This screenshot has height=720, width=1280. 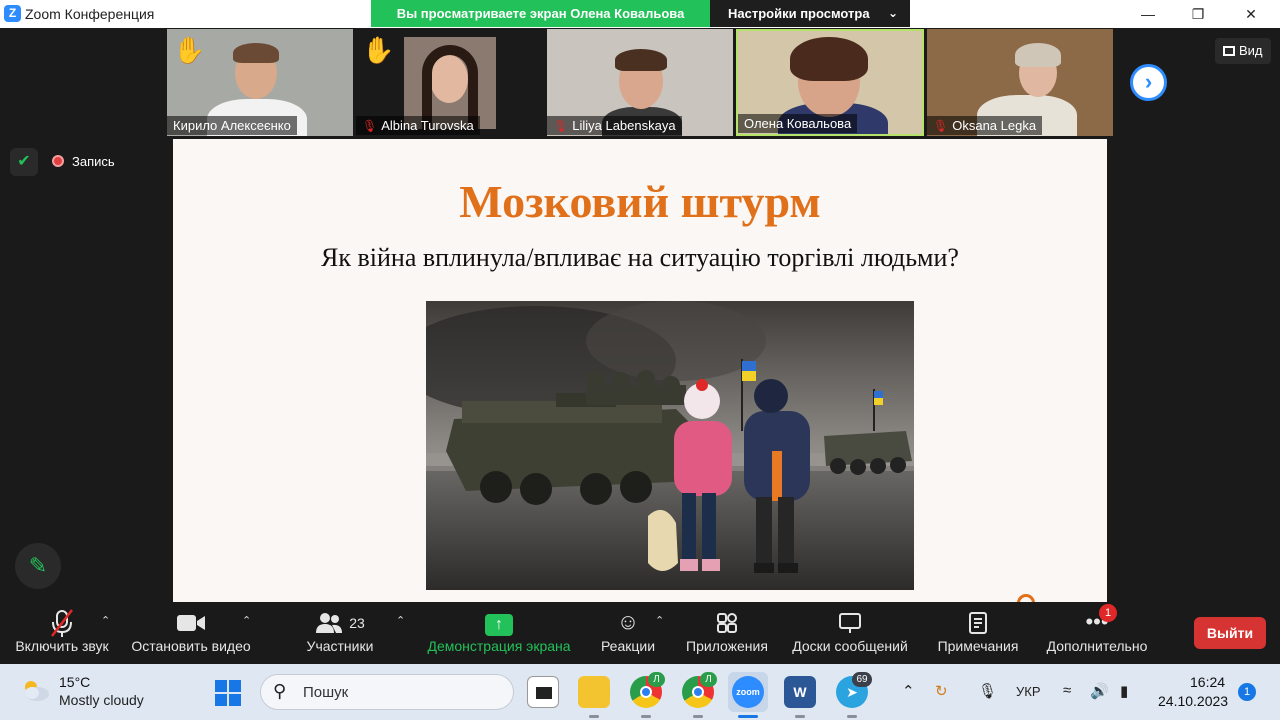 What do you see at coordinates (400, 620) in the screenshot?
I see `participants-options-caret-icon: ⌃` at bounding box center [400, 620].